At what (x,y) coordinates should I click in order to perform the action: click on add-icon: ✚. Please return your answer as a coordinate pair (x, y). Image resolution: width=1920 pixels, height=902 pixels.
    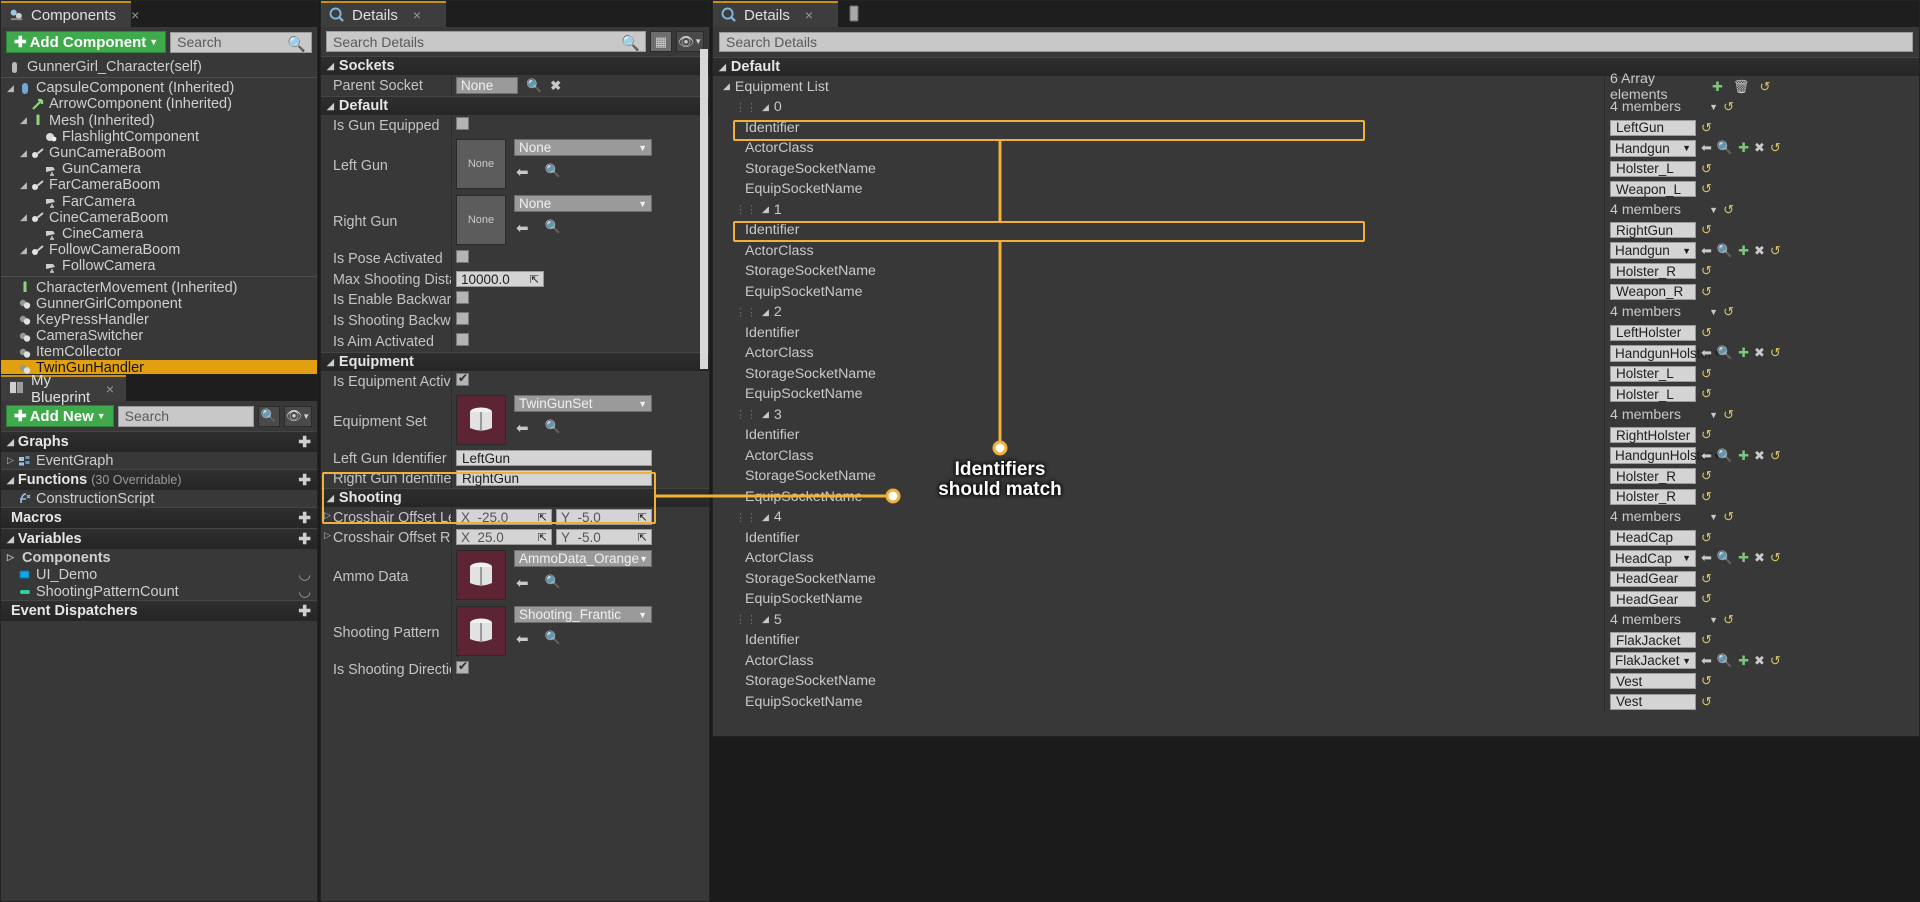
    Looking at the image, I should click on (1743, 353).